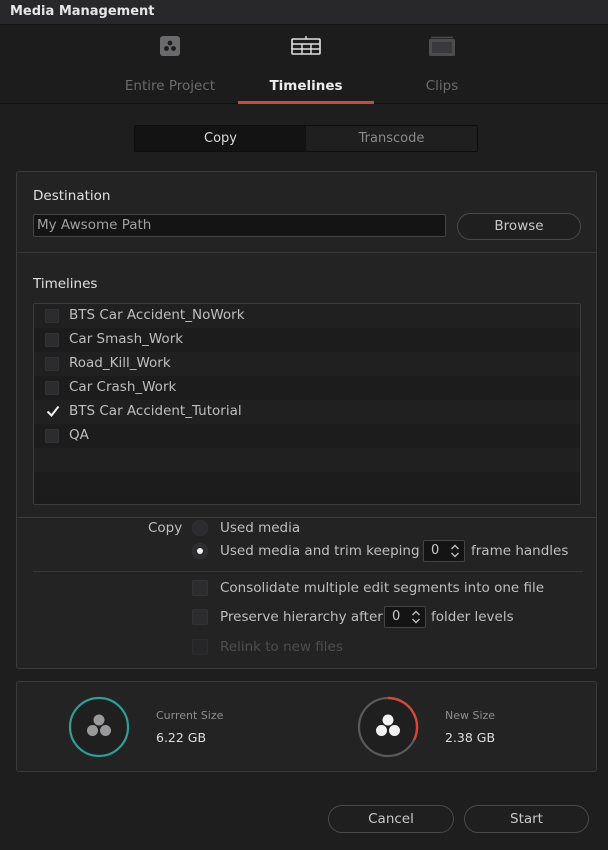  I want to click on mode-copy-button: Copy, so click(220, 138).